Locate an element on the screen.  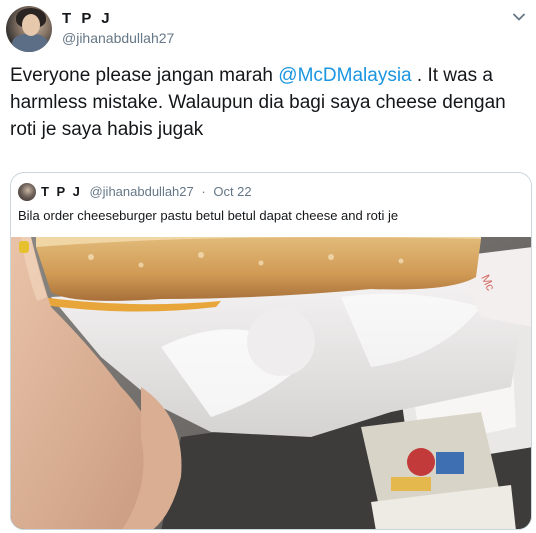
chevron-down-icon is located at coordinates (519, 17).